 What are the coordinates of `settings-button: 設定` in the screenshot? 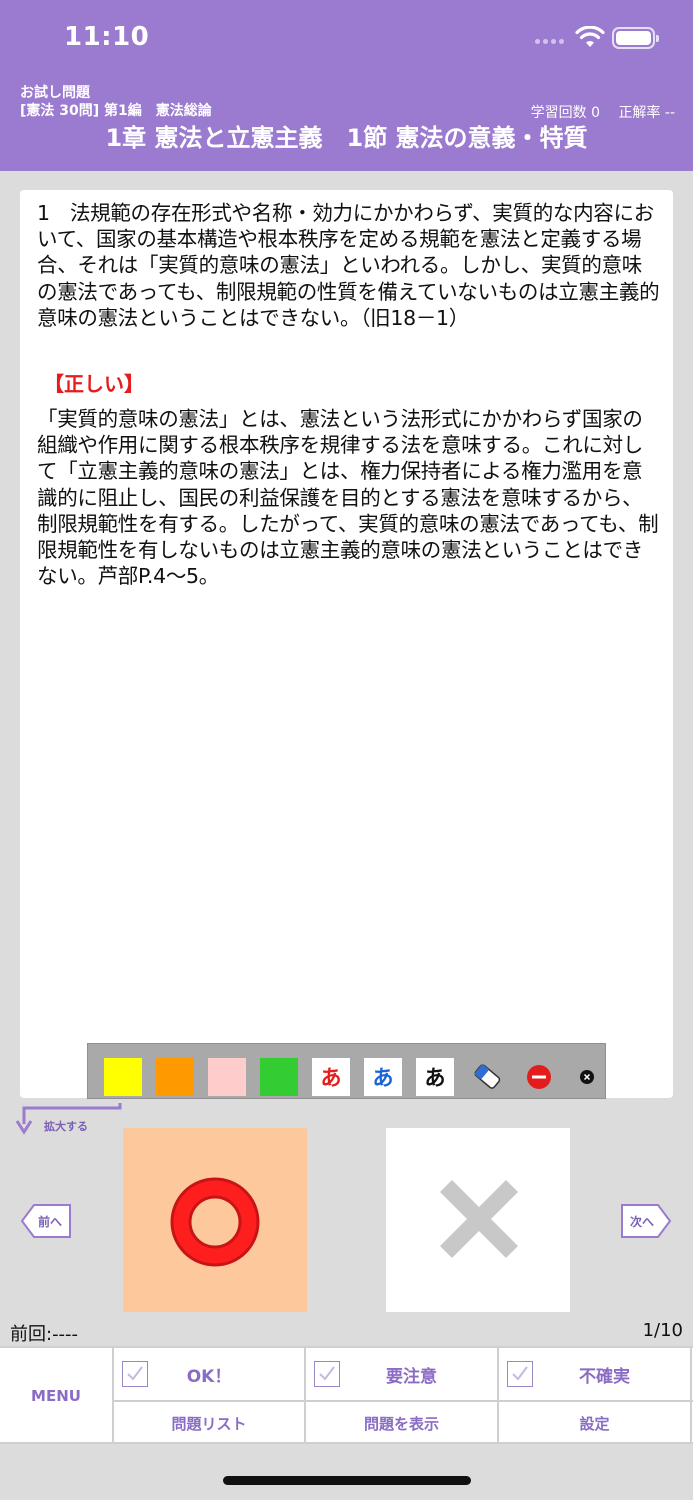 It's located at (594, 1423).